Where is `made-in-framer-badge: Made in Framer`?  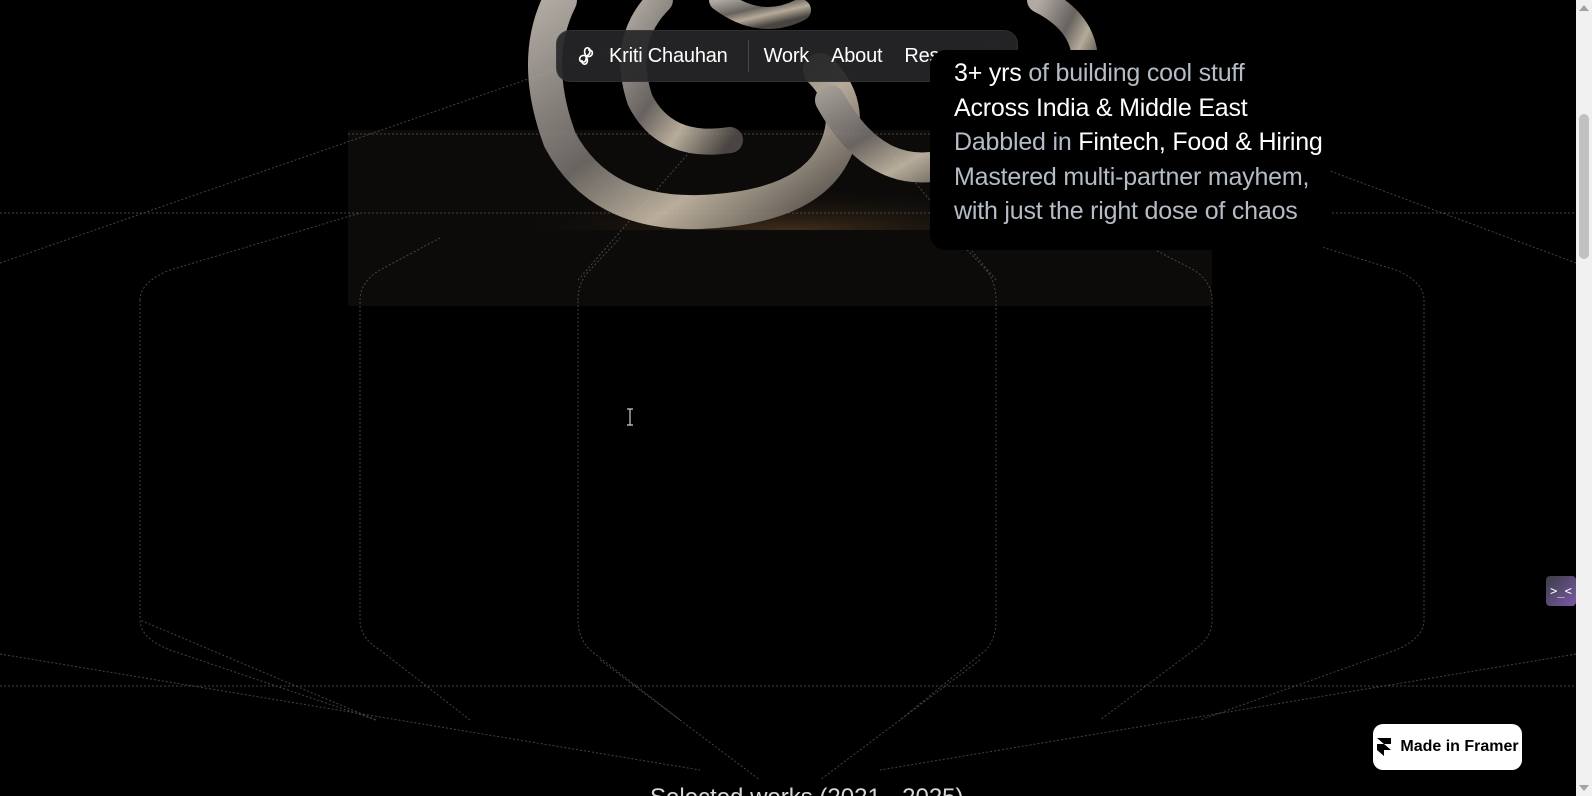
made-in-framer-badge: Made in Framer is located at coordinates (1447, 747).